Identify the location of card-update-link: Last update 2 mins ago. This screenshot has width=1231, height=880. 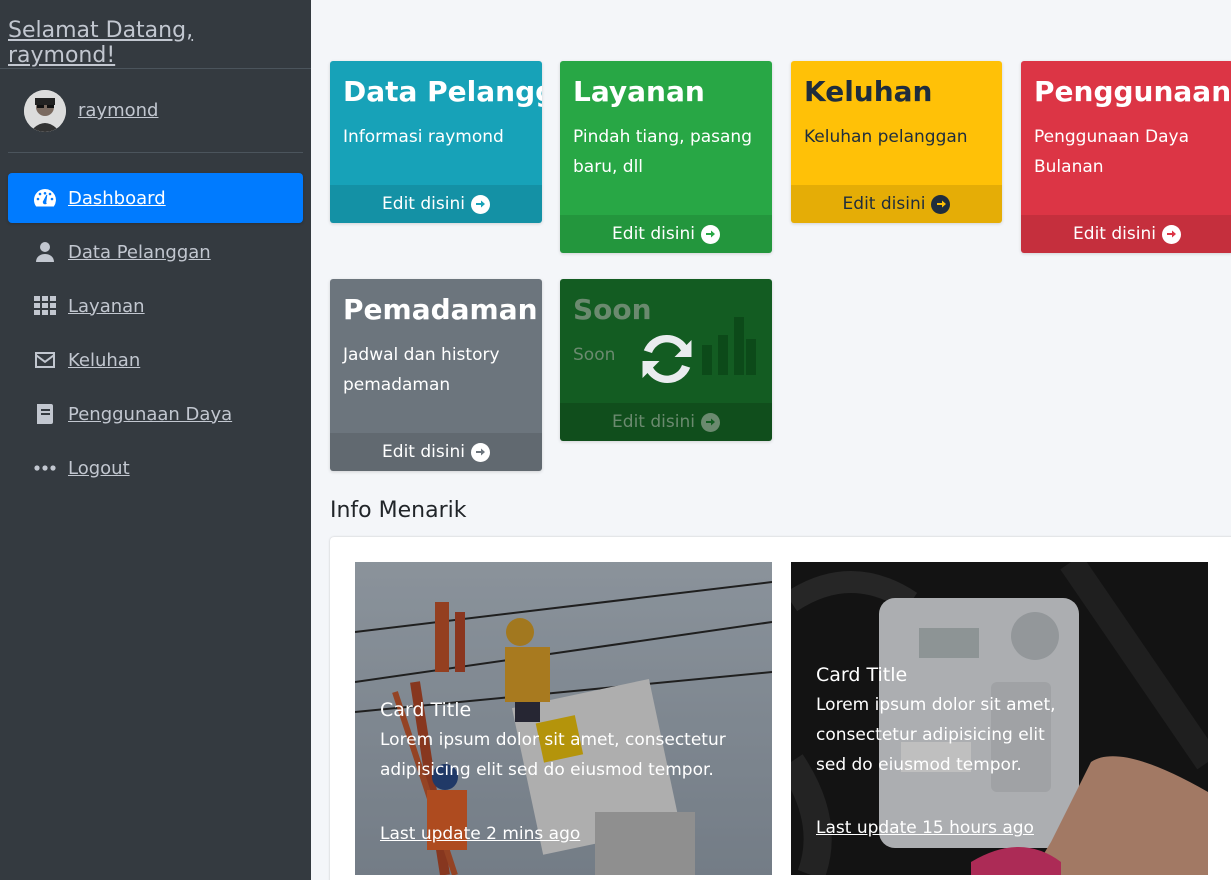
(480, 834).